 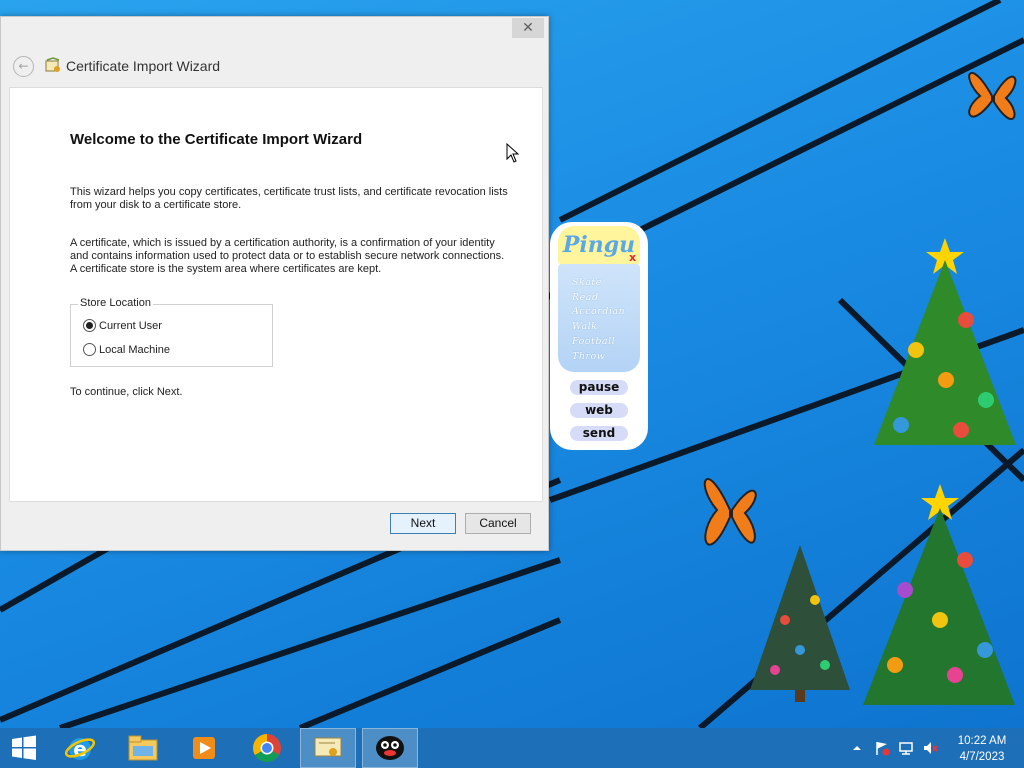 I want to click on taskbar-certificate-wizard, so click(x=328, y=748).